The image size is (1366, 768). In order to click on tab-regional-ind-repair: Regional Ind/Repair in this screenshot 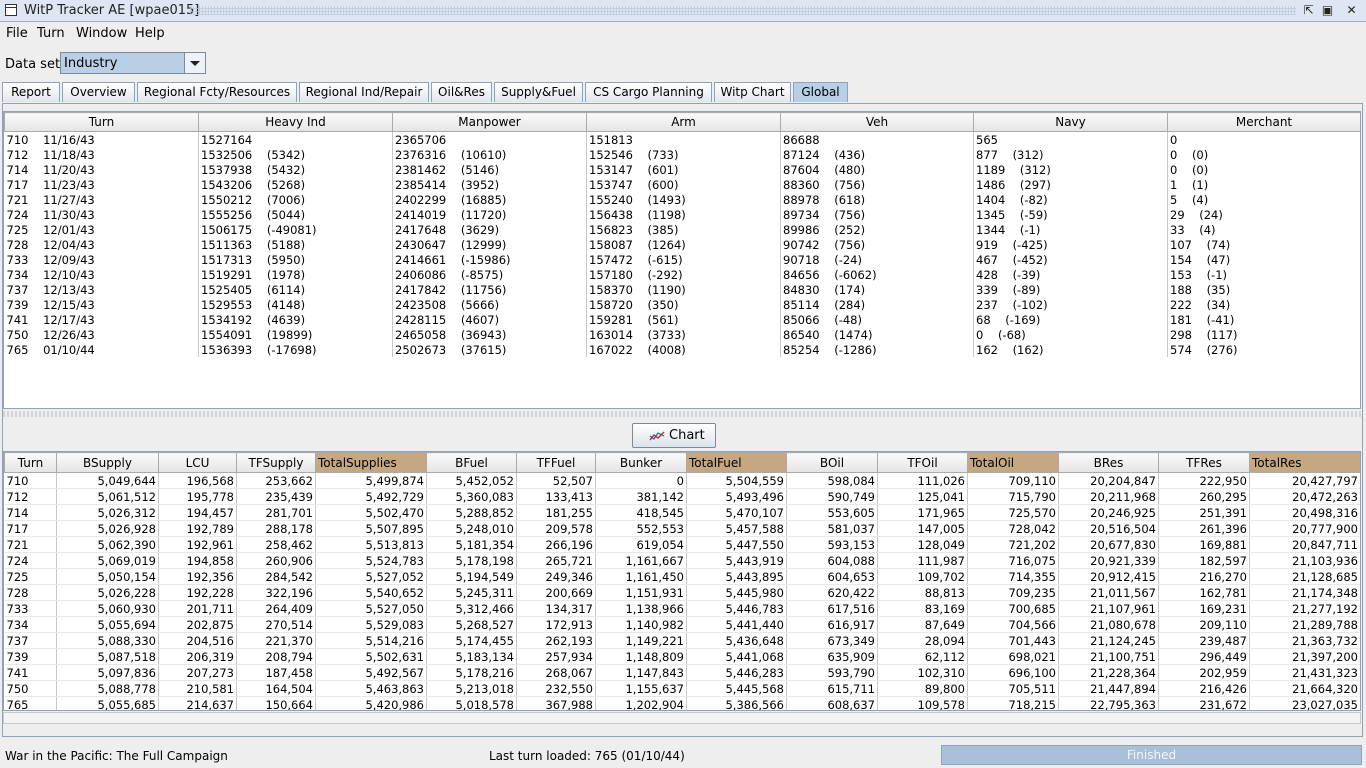, I will do `click(364, 92)`.